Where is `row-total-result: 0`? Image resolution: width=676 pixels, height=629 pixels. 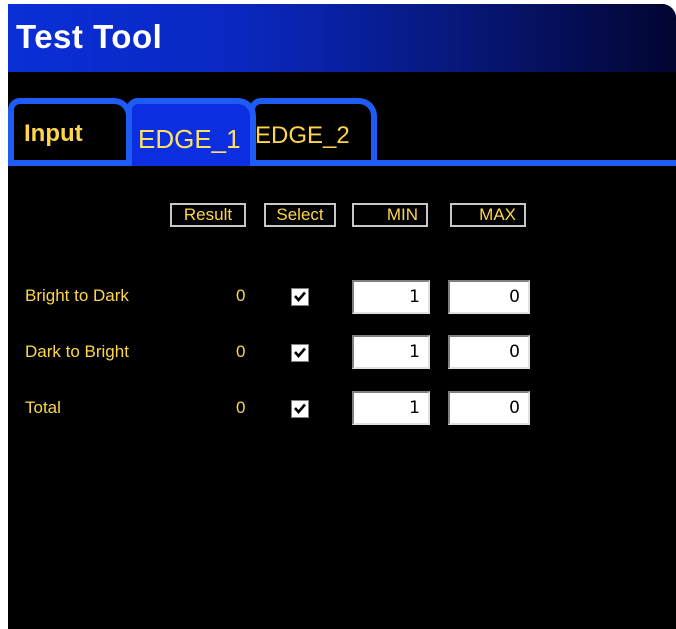 row-total-result: 0 is located at coordinates (241, 407).